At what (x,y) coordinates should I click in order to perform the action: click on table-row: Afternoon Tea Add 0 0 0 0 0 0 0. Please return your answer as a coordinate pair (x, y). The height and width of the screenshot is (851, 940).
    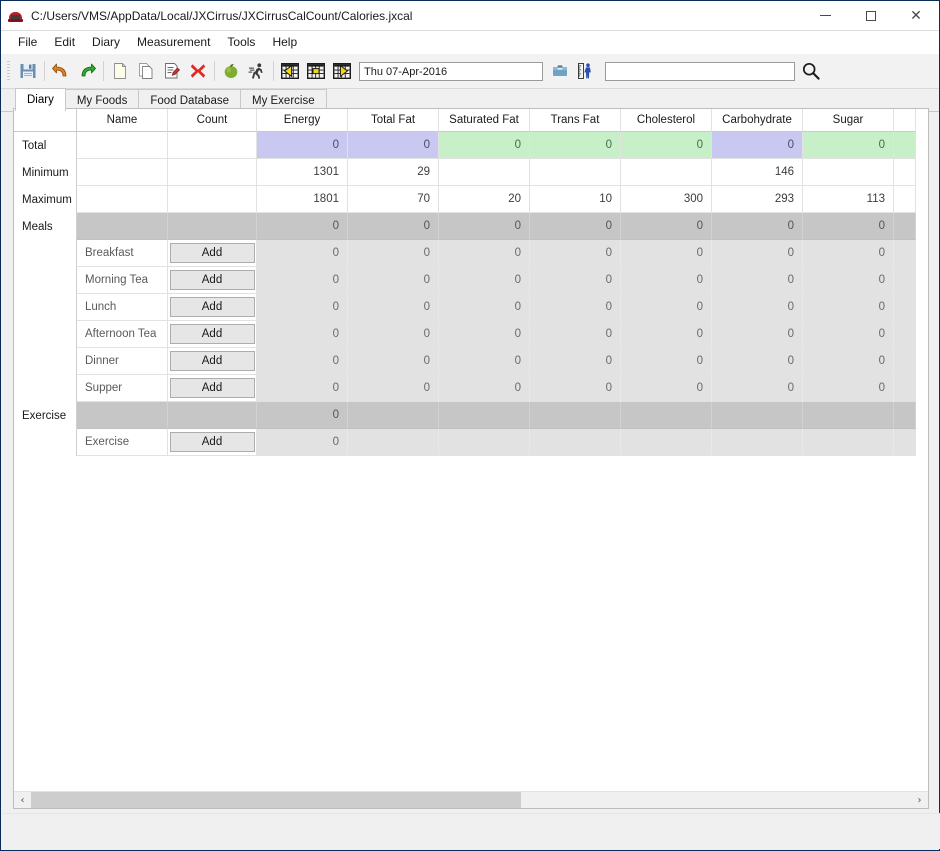
    Looking at the image, I should click on (471, 334).